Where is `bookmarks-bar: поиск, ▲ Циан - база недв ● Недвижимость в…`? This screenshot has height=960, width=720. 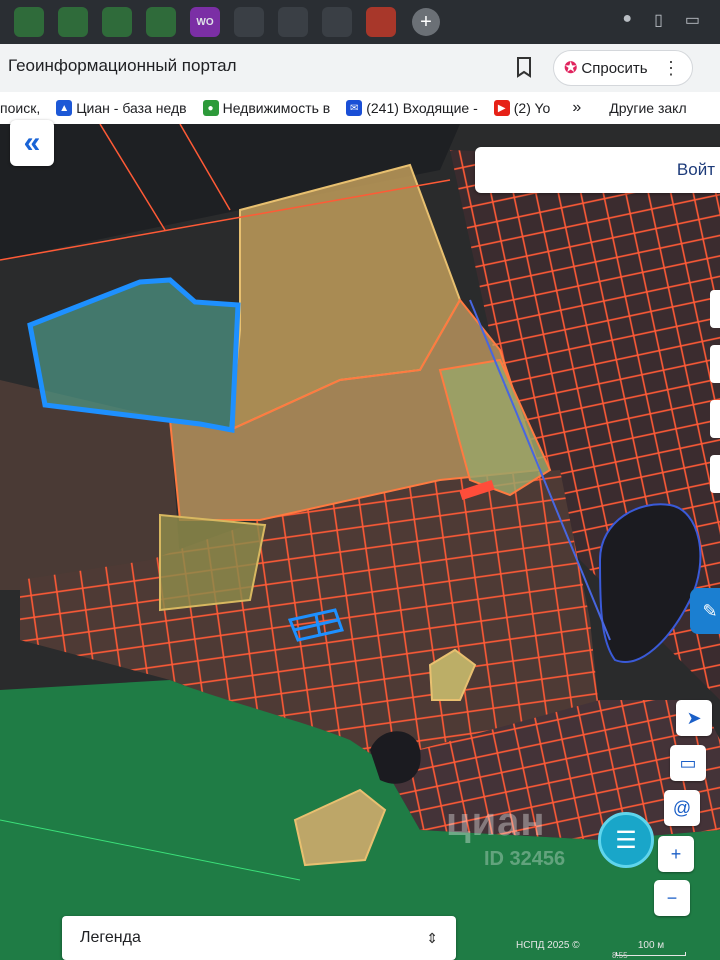 bookmarks-bar: поиск, ▲ Циан - база недв ● Недвижимость в… is located at coordinates (360, 108).